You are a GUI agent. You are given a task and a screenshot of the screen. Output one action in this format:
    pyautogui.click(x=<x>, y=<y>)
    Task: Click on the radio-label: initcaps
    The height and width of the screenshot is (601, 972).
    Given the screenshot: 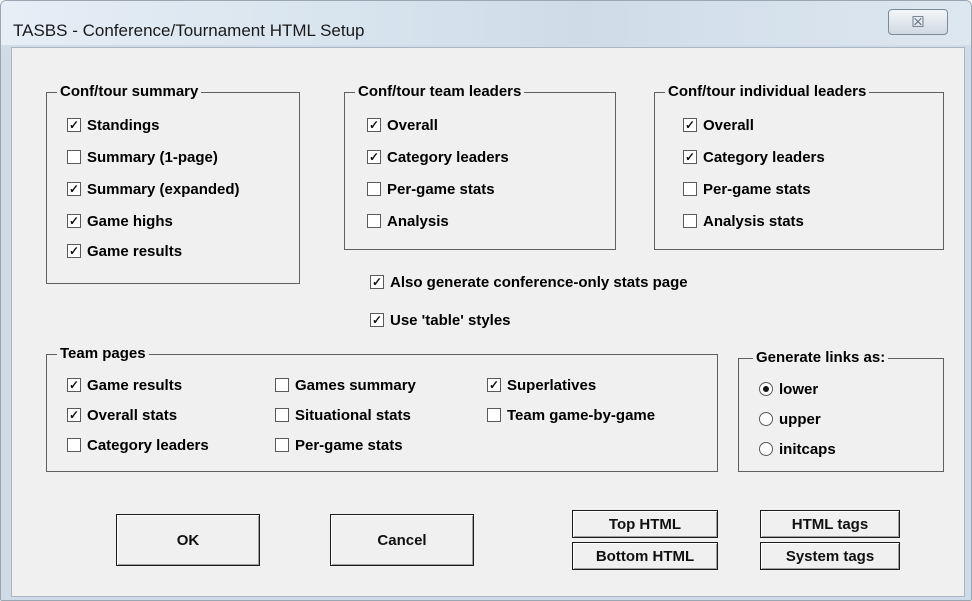 What is the action you would take?
    pyautogui.click(x=807, y=449)
    